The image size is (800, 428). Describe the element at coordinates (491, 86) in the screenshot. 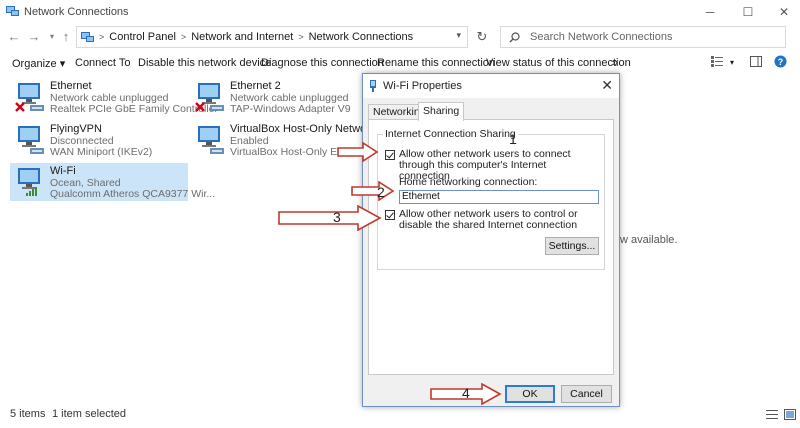

I see `dialog-title-bar: Wi-Fi Properties ✕` at that location.